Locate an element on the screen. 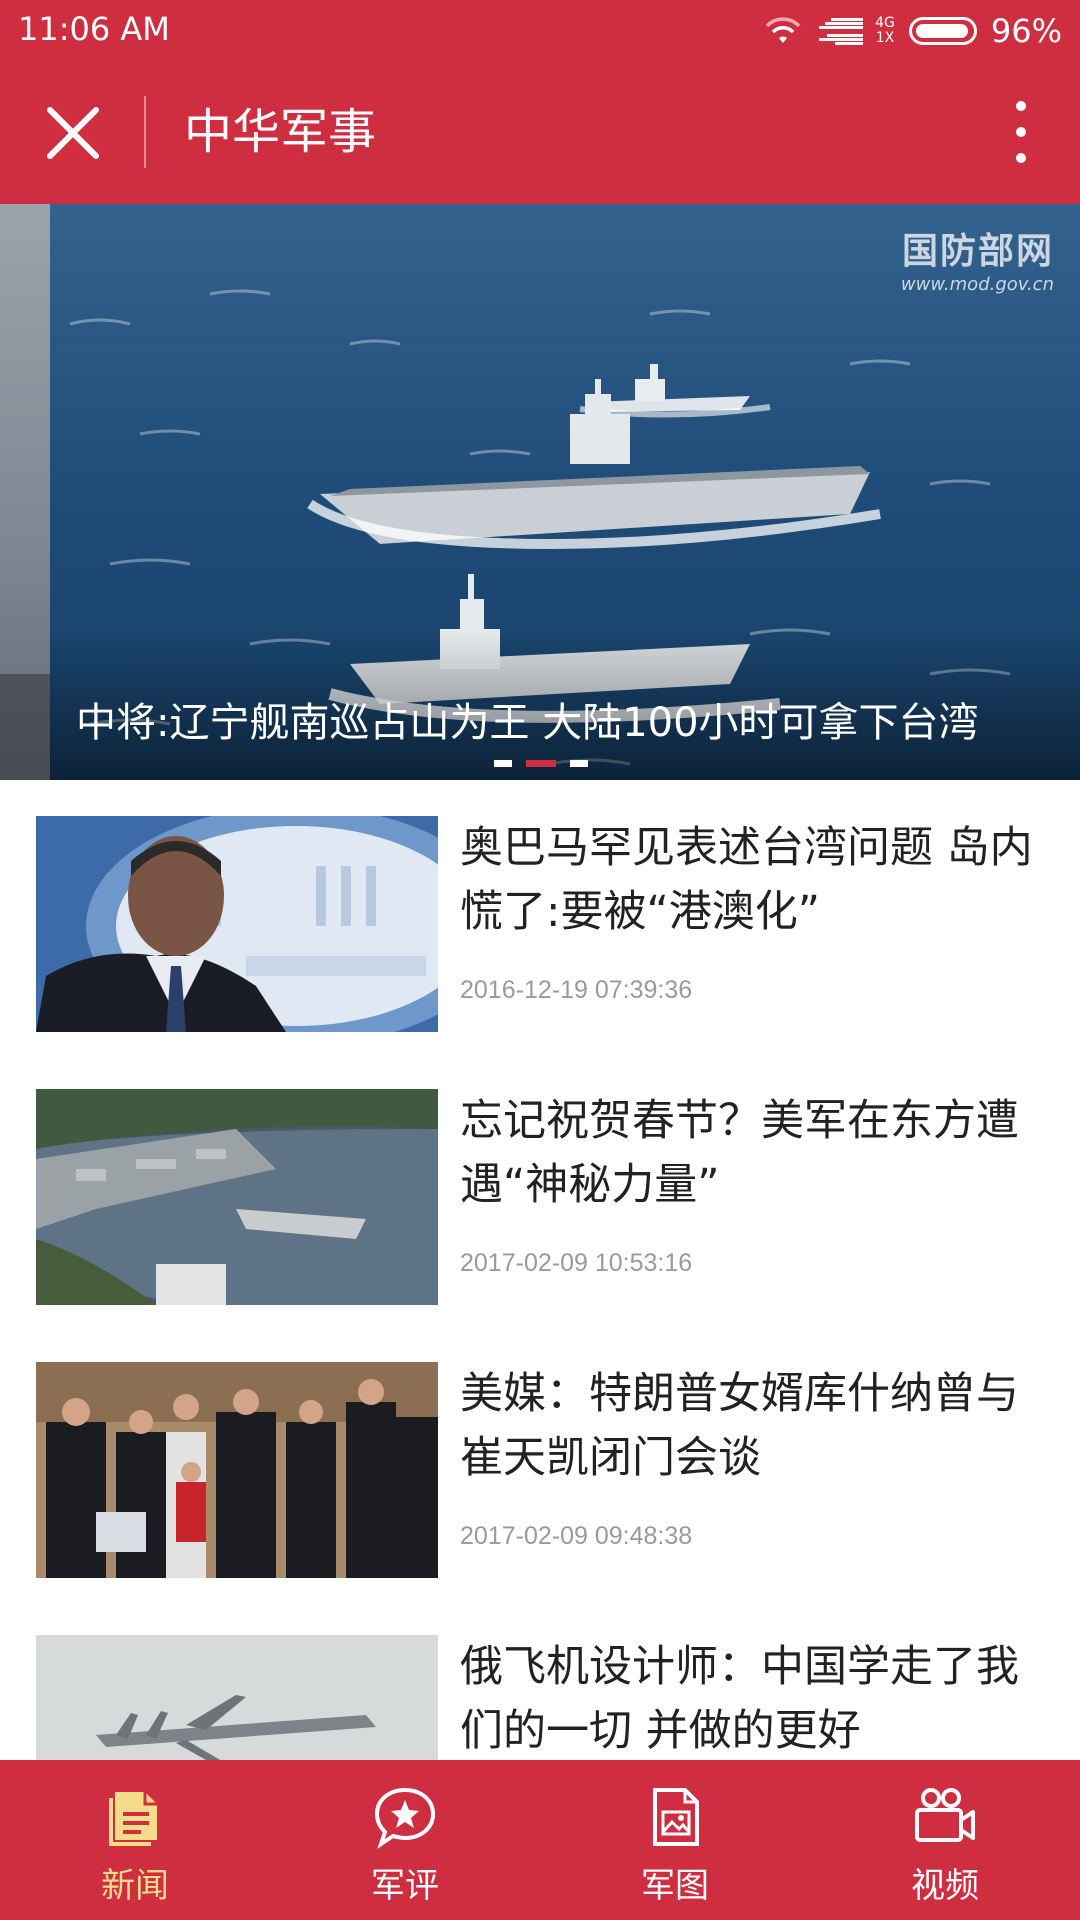  page-title: 中华军事 is located at coordinates (280, 132).